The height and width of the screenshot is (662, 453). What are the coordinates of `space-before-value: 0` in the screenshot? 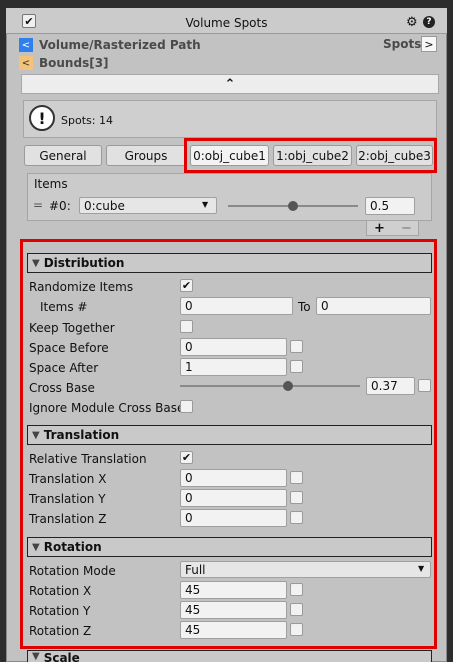 It's located at (189, 347).